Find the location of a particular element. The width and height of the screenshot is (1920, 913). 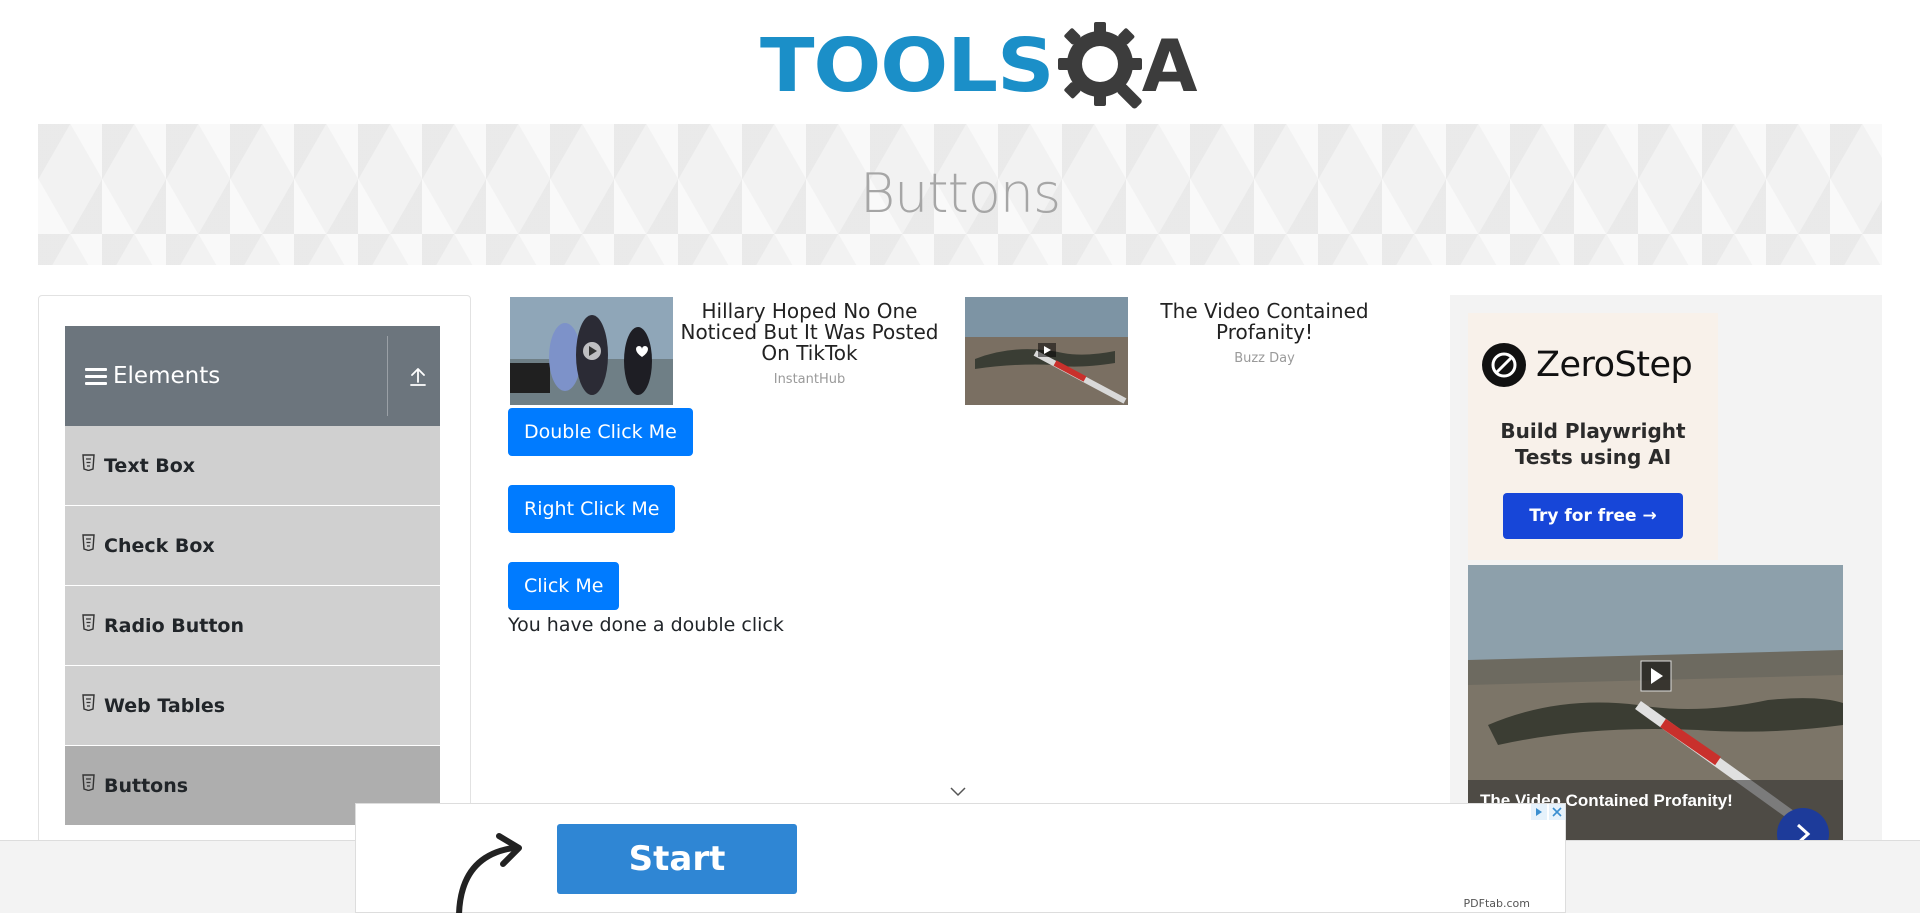

double-click-message: You have done a double click is located at coordinates (646, 625).